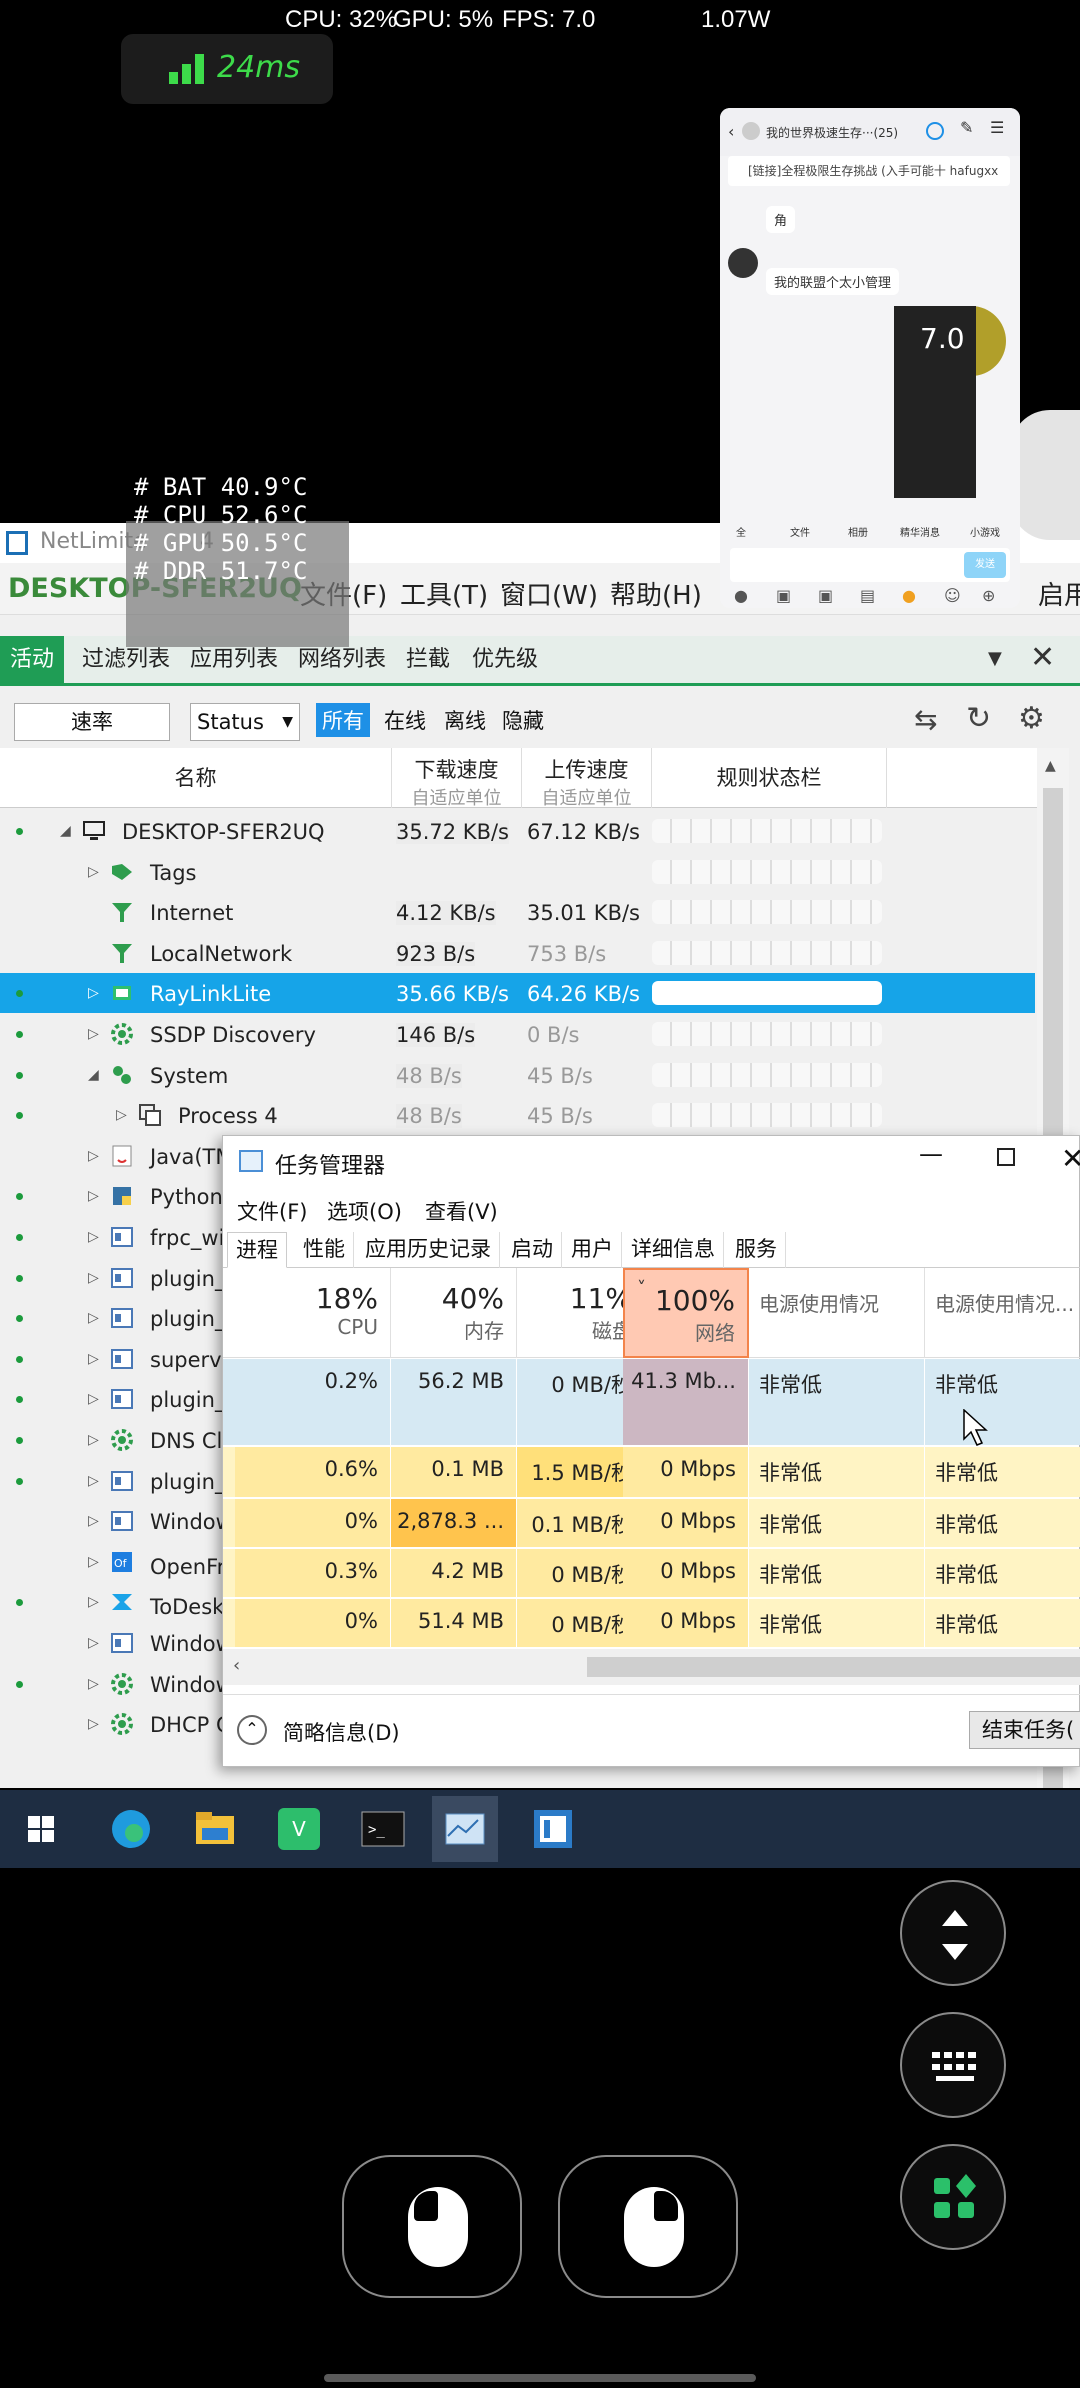  What do you see at coordinates (540, 2378) in the screenshot?
I see `home-indicator` at bounding box center [540, 2378].